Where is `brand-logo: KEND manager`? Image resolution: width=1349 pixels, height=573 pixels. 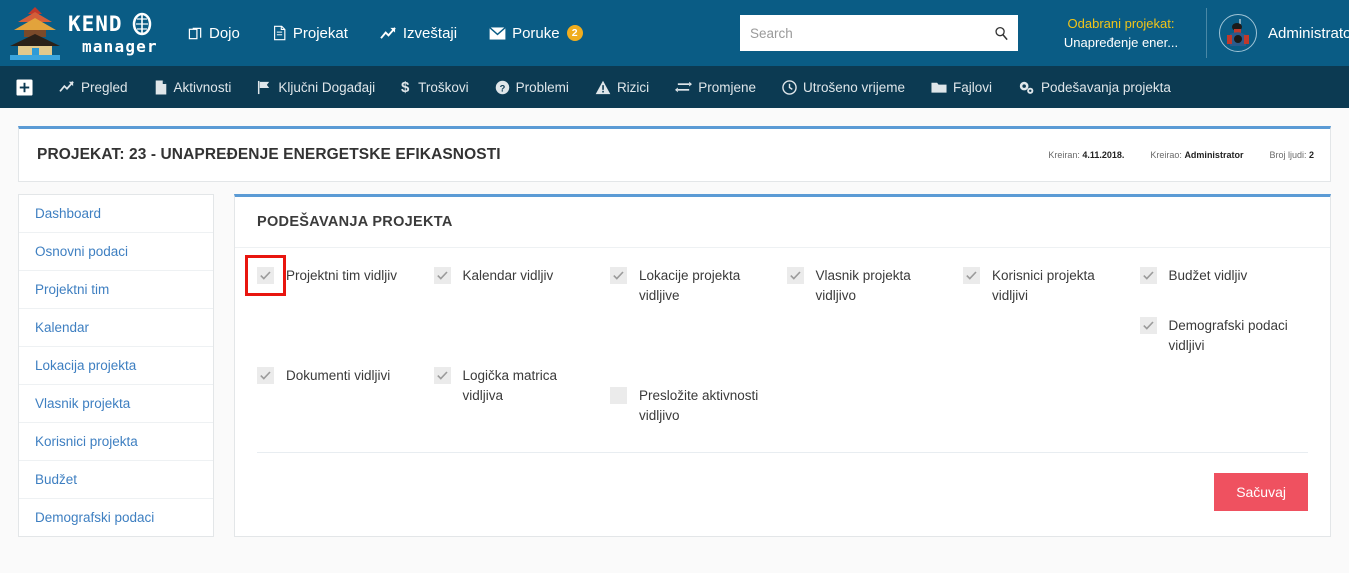
brand-logo: KEND manager is located at coordinates (80, 33).